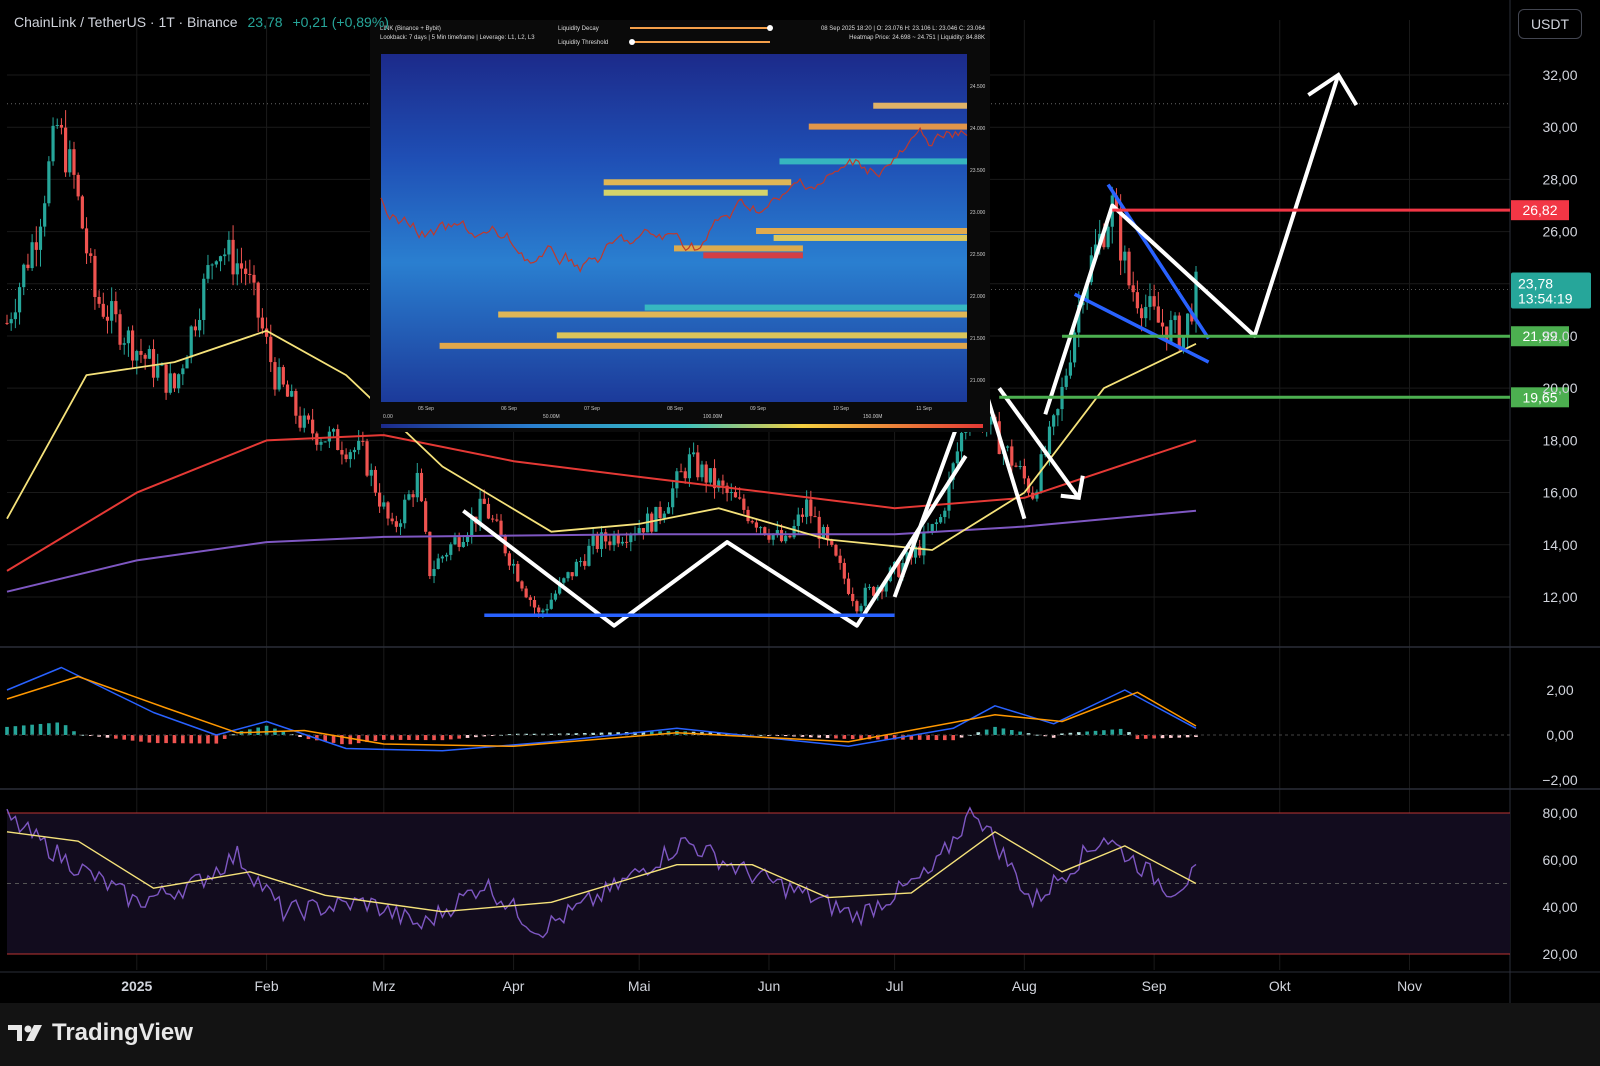  What do you see at coordinates (1154, 986) in the screenshot?
I see `time-axis-label: Sep` at bounding box center [1154, 986].